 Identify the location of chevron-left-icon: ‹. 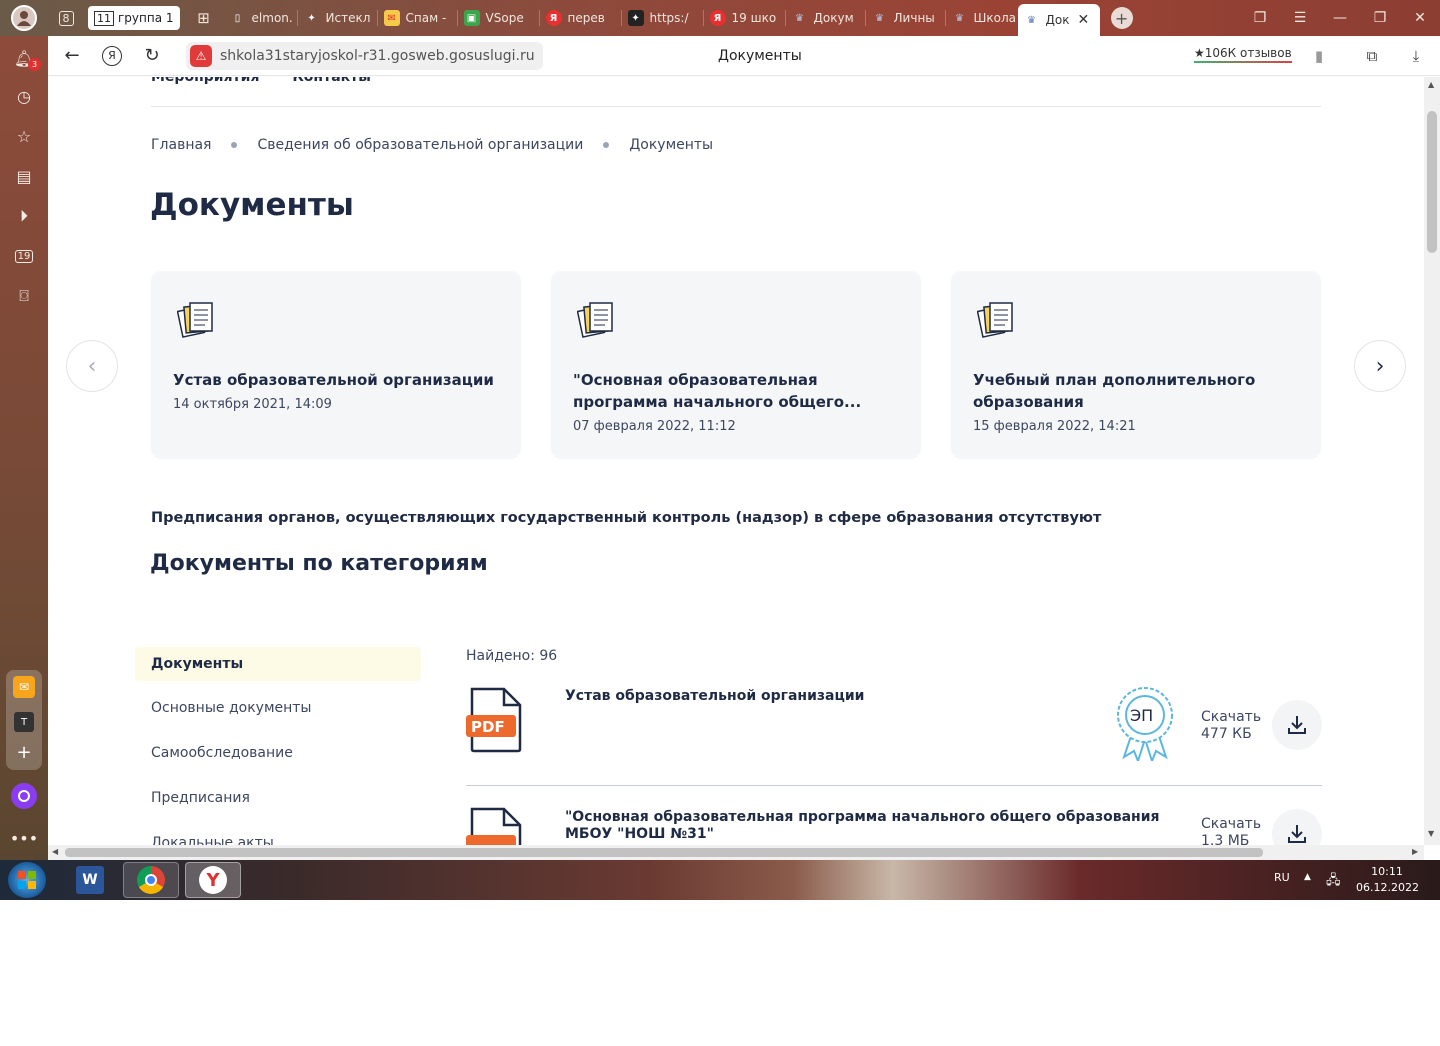
(92, 366).